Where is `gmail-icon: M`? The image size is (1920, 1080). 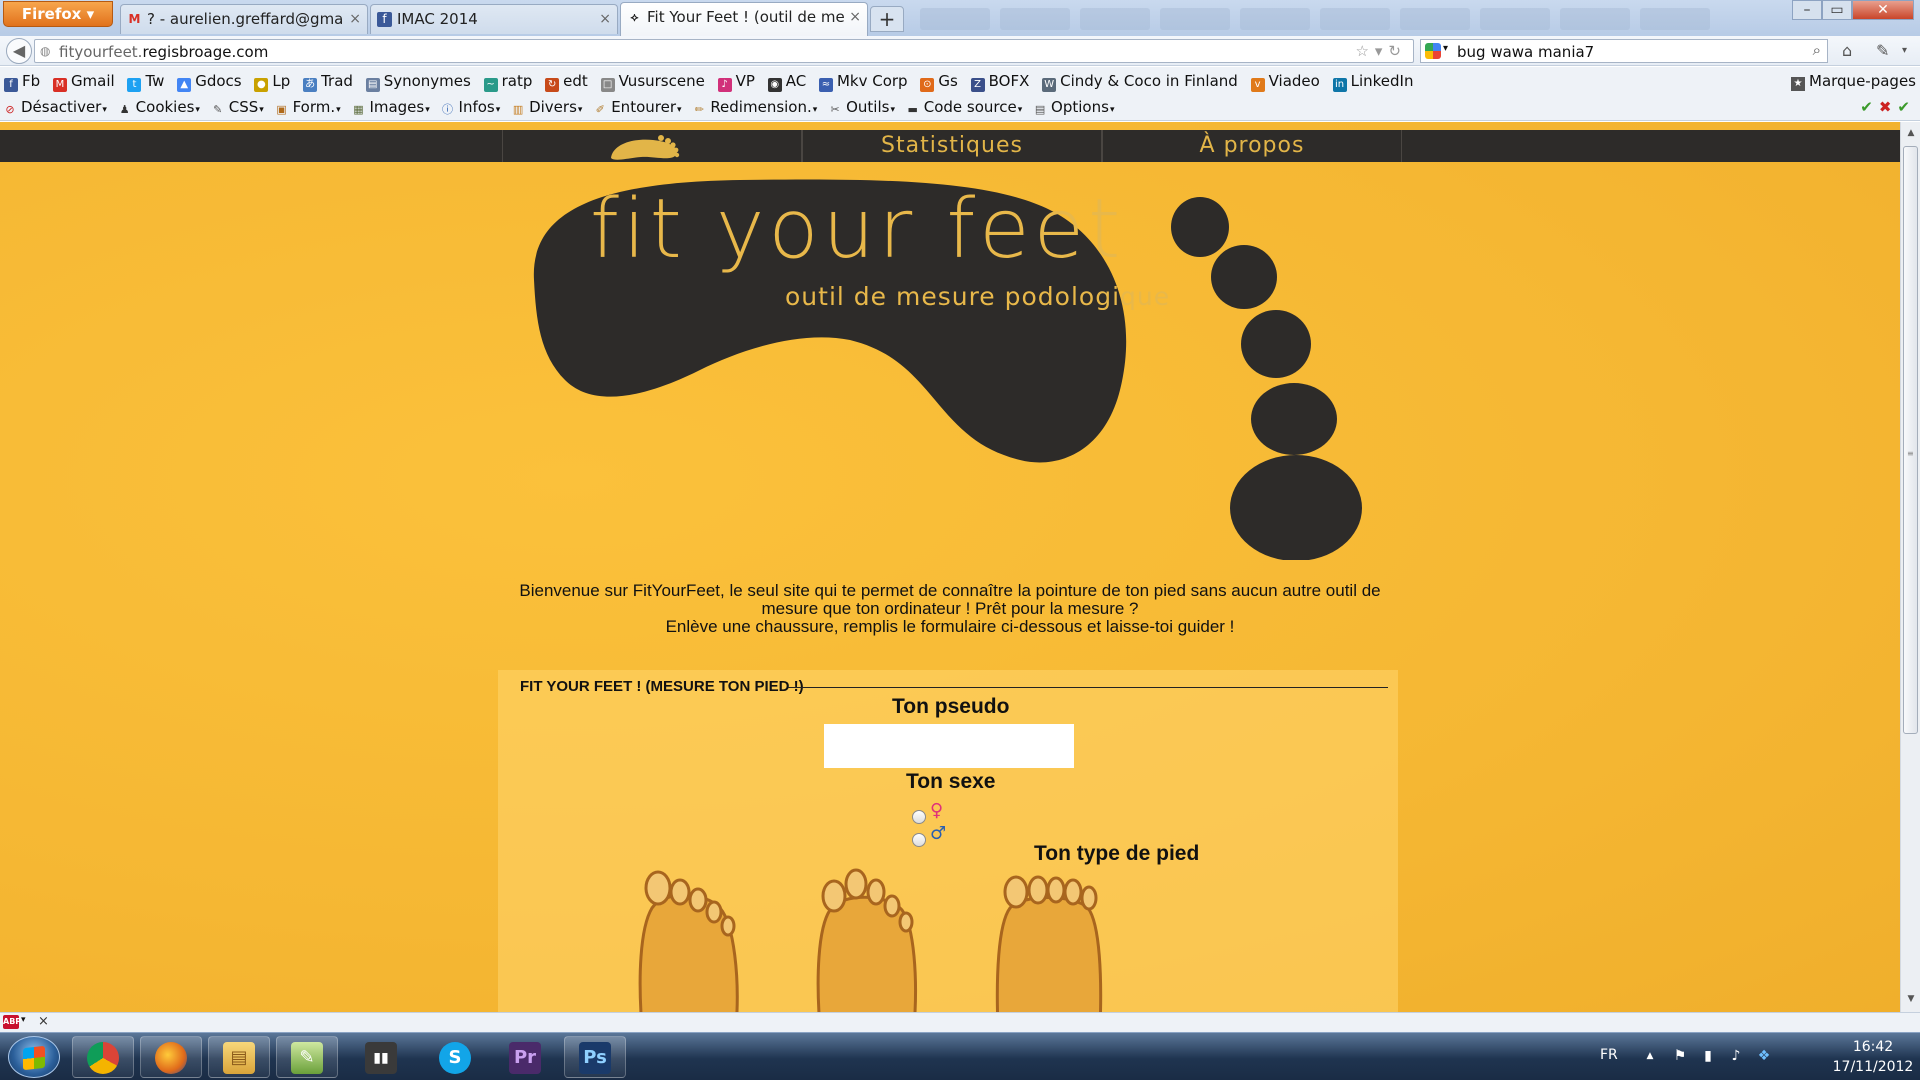
gmail-icon: M is located at coordinates (134, 19).